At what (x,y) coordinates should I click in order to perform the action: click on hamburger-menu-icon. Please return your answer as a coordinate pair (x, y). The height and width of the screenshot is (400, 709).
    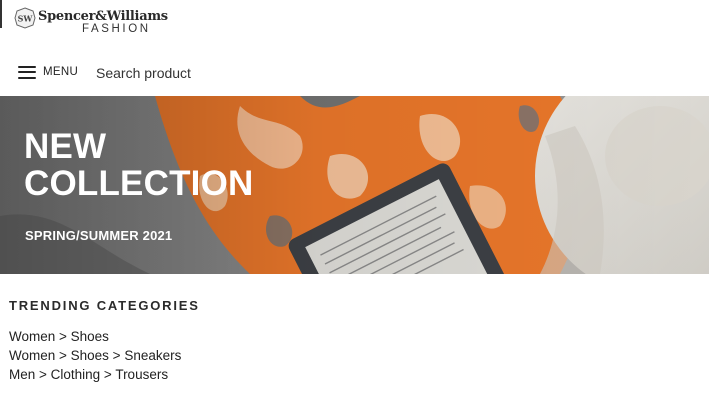
    Looking at the image, I should click on (27, 72).